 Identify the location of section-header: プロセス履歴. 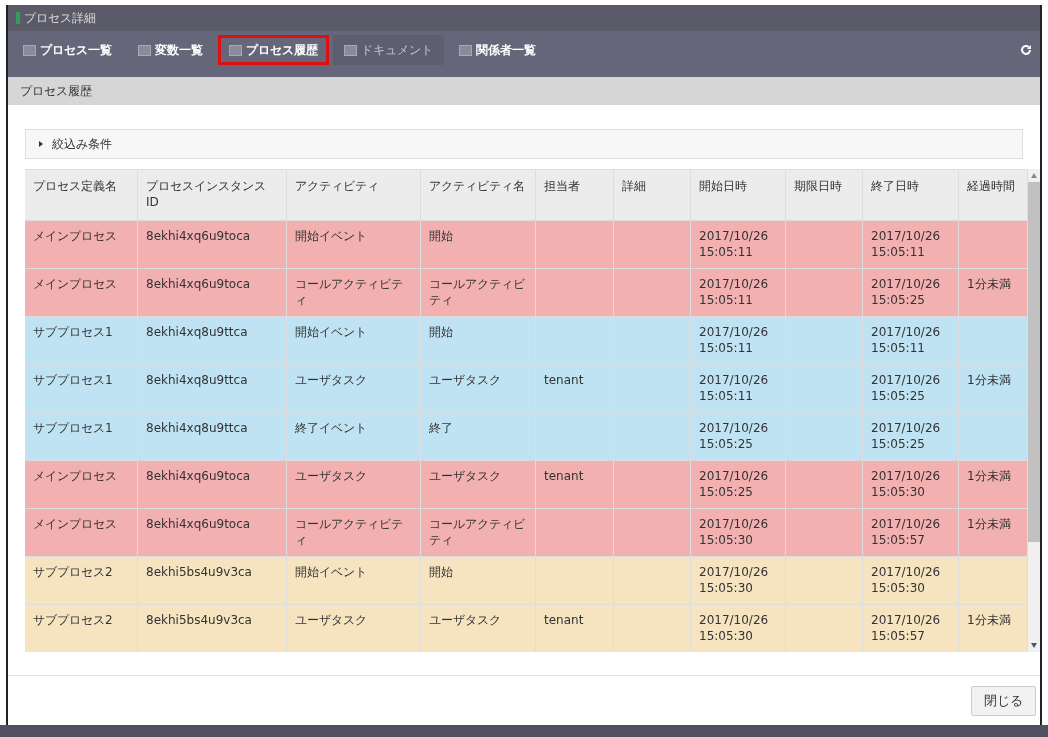
(524, 91).